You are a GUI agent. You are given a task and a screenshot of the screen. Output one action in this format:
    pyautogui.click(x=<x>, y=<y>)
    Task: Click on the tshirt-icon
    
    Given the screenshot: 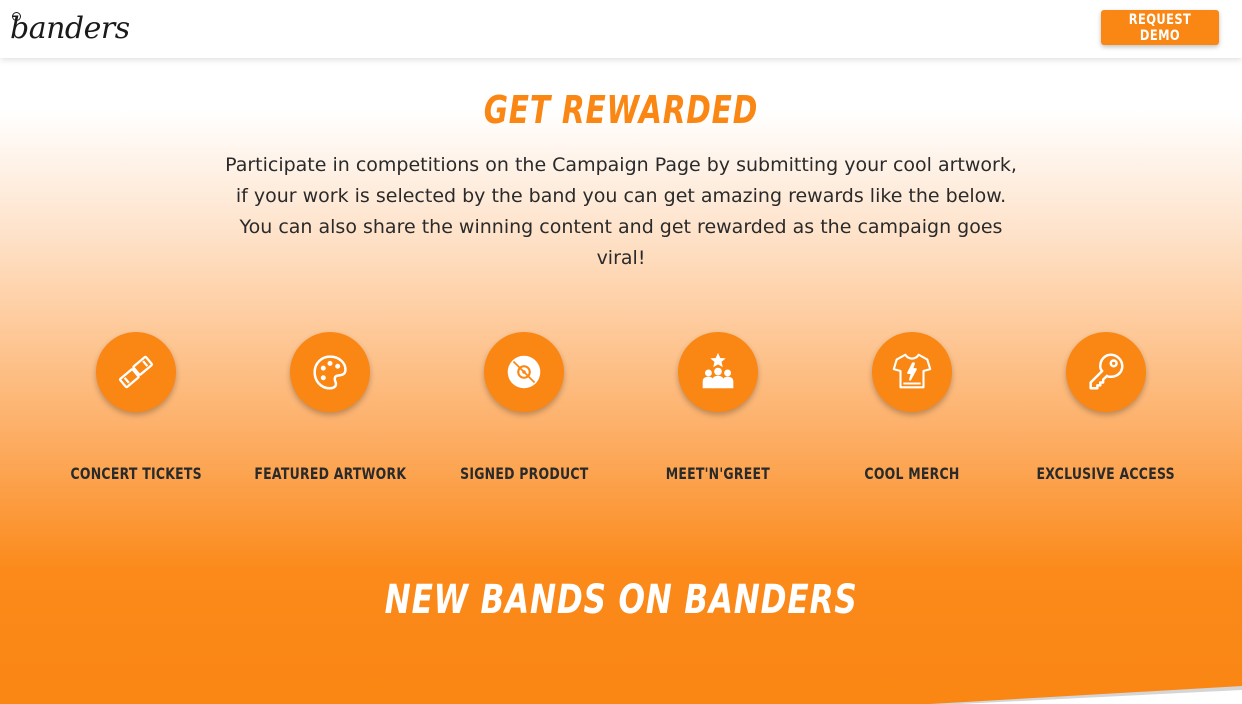 What is the action you would take?
    pyautogui.click(x=912, y=371)
    